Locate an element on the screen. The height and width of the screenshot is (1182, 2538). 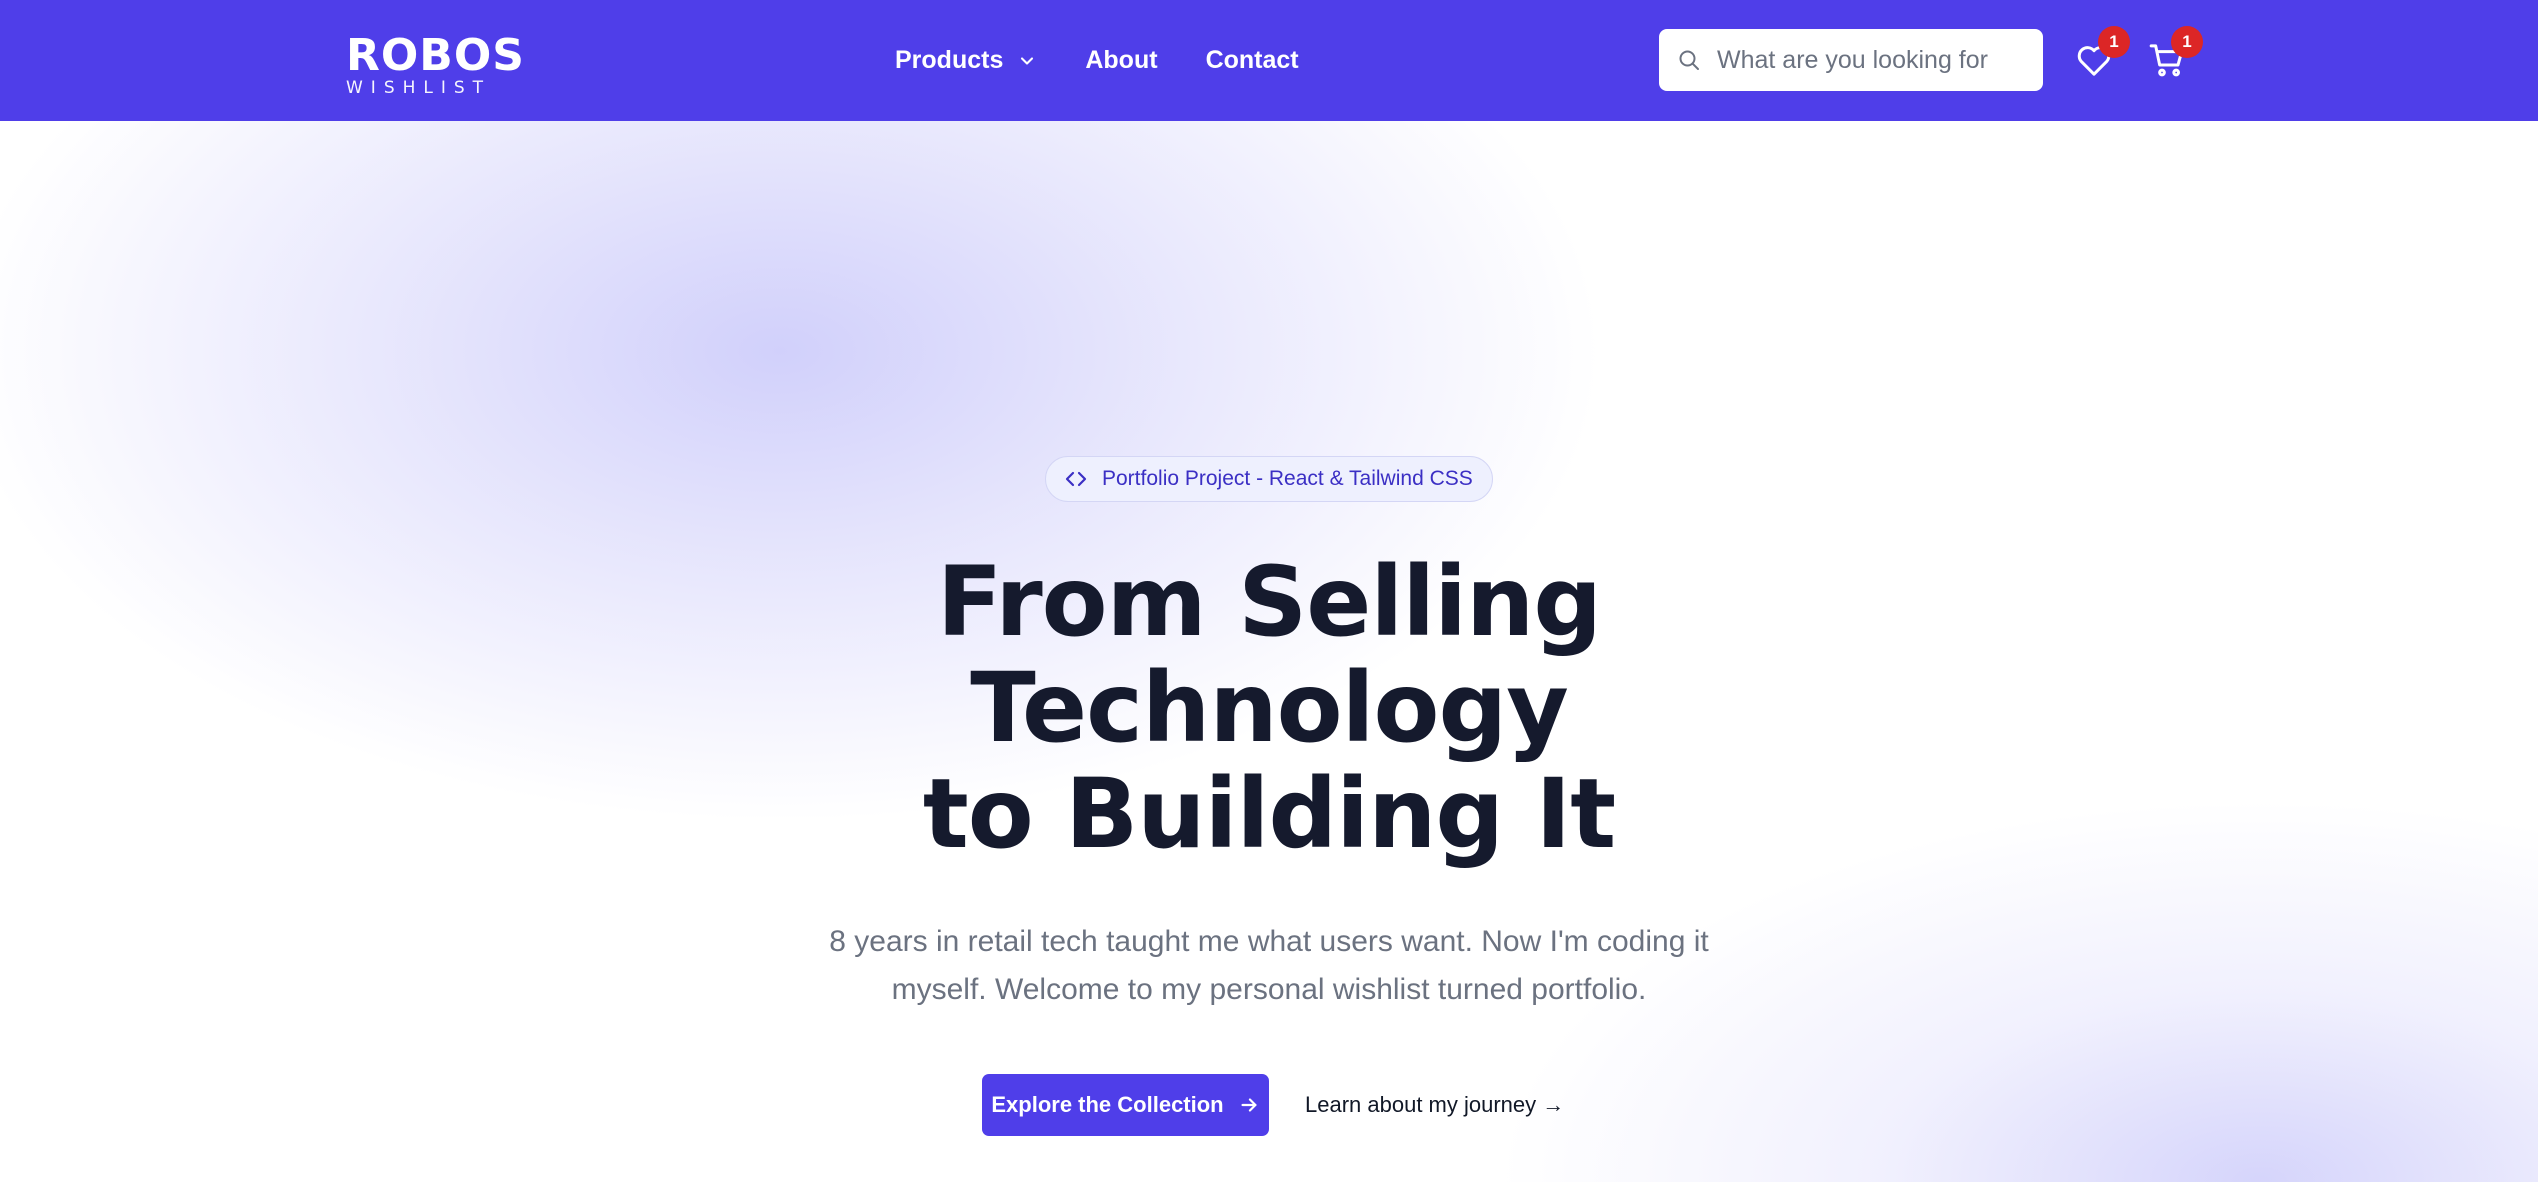
learn-journey-link: Learn about my journey → is located at coordinates (1434, 1105).